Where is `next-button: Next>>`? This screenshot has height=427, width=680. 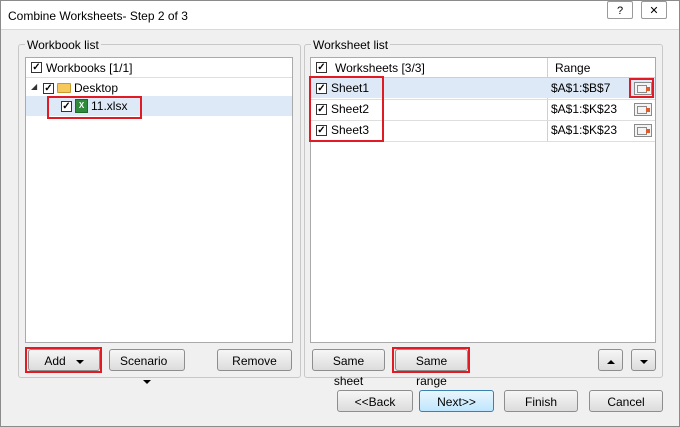
next-button: Next>> is located at coordinates (456, 401).